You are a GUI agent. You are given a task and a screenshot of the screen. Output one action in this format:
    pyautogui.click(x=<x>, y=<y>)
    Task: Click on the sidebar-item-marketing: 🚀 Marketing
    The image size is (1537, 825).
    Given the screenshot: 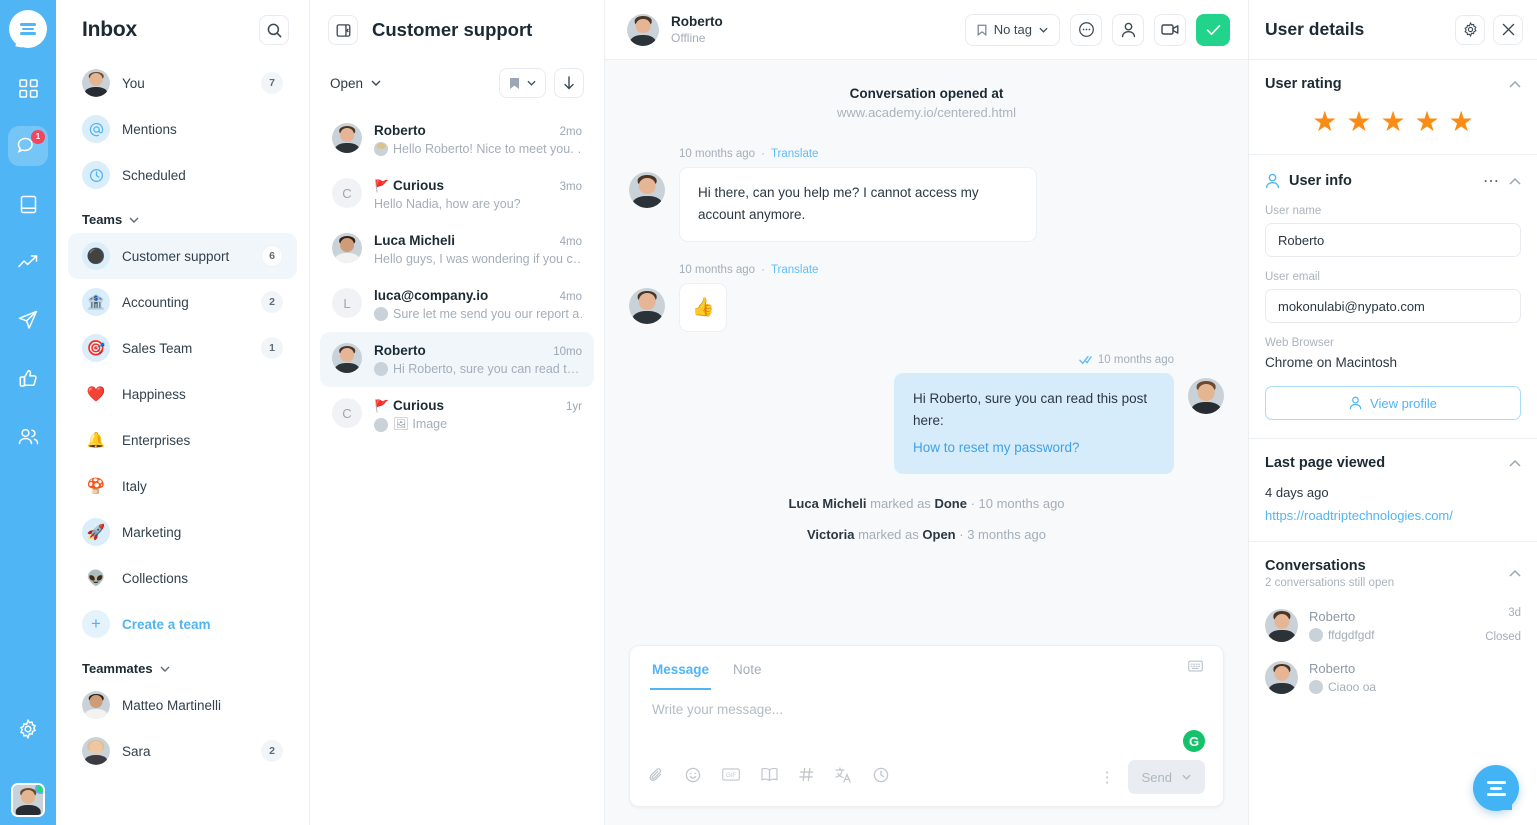 What is the action you would take?
    pyautogui.click(x=182, y=532)
    